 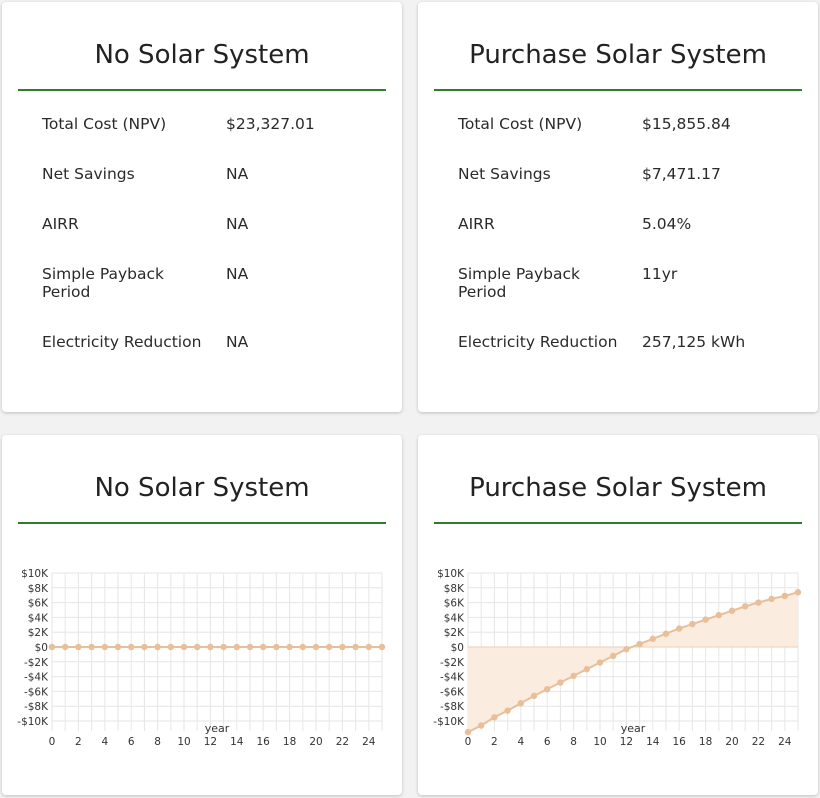 What do you see at coordinates (686, 124) in the screenshot?
I see `metric-value: $15,855.84` at bounding box center [686, 124].